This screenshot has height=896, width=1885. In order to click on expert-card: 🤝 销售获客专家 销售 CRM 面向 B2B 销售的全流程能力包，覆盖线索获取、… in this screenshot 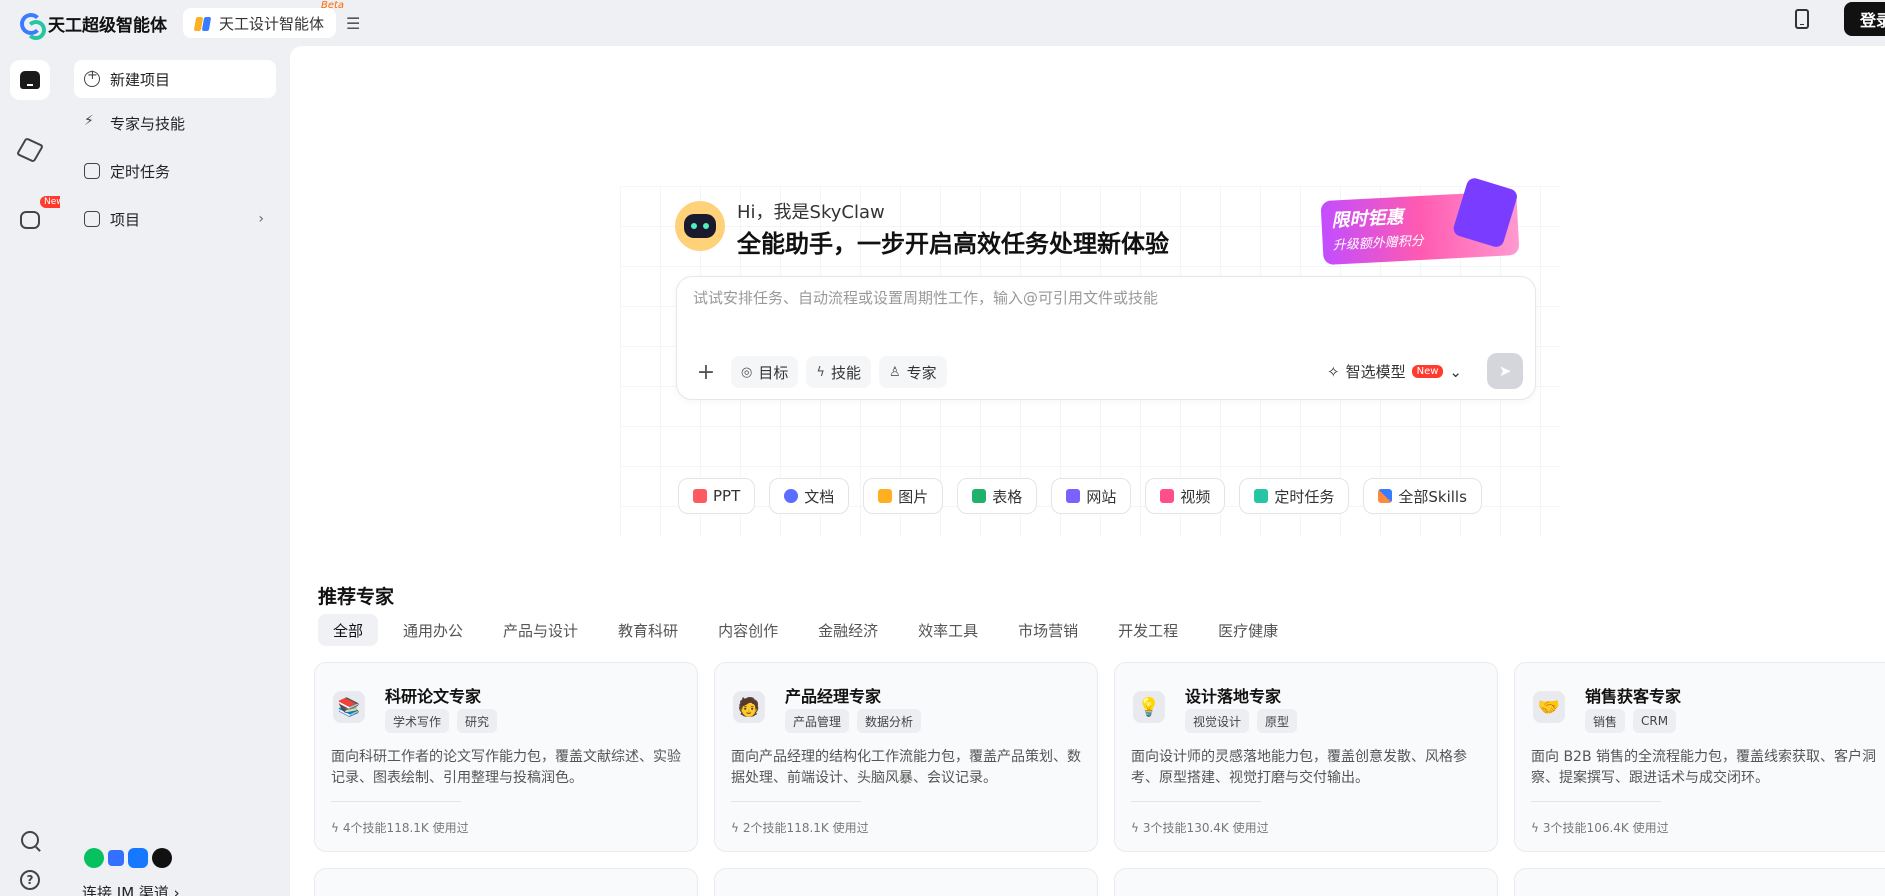, I will do `click(1699, 757)`.